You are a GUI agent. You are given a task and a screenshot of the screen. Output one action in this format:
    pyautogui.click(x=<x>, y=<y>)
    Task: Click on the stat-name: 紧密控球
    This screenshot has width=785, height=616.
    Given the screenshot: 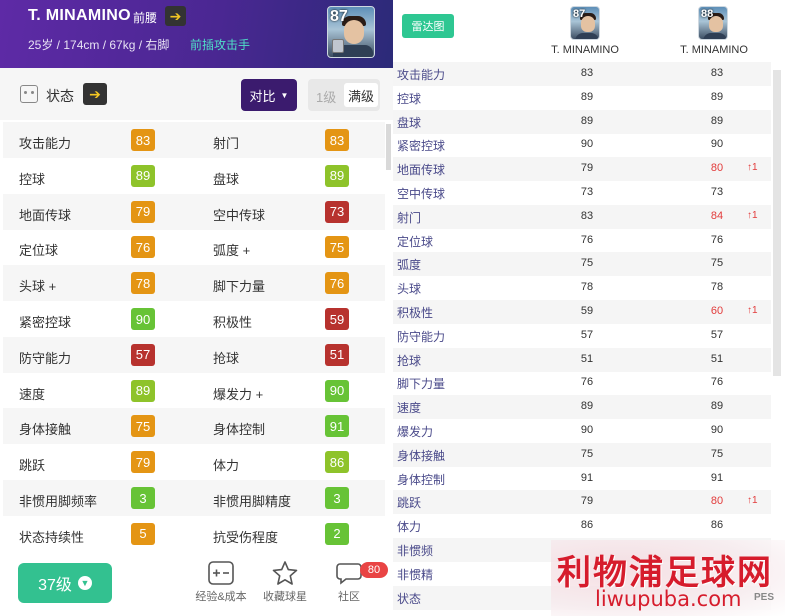 What is the action you would take?
    pyautogui.click(x=45, y=322)
    